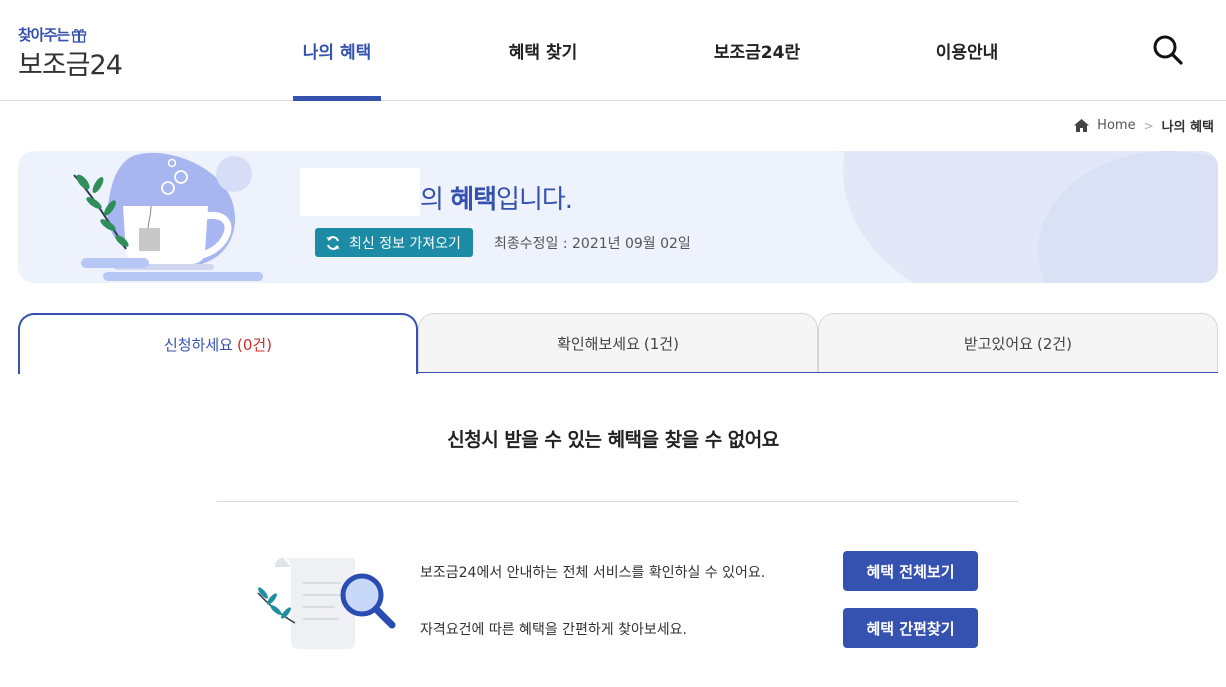  Describe the element at coordinates (405, 243) in the screenshot. I see `refresh-label: 최신 정보 가져오기` at that location.